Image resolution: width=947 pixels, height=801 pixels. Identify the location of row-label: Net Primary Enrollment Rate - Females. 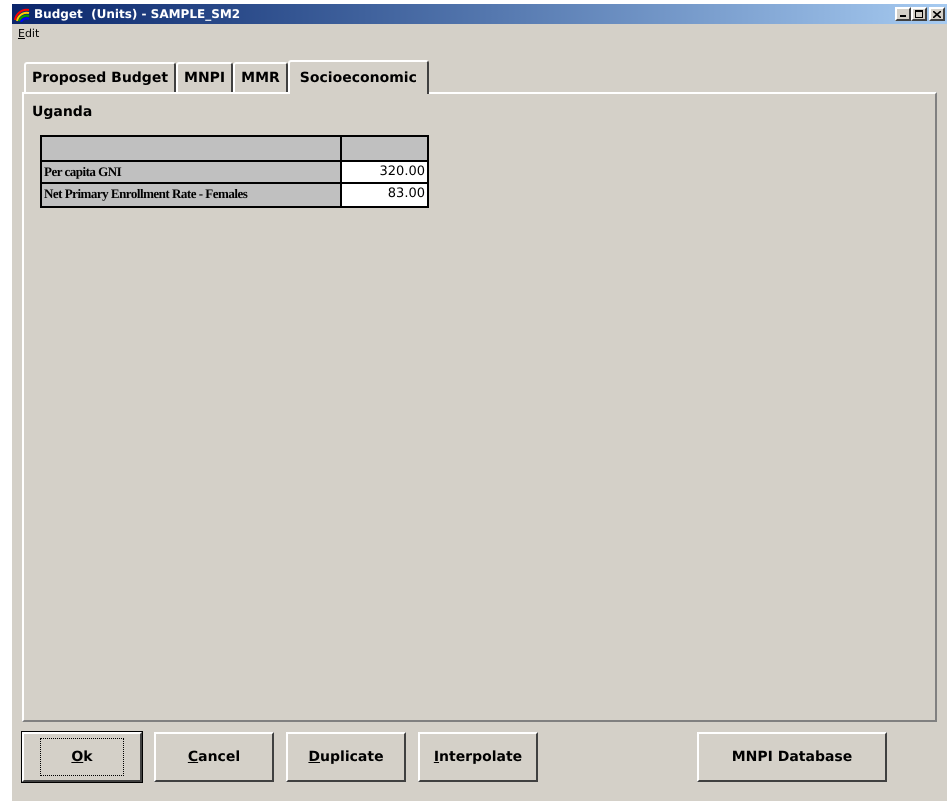
(192, 195).